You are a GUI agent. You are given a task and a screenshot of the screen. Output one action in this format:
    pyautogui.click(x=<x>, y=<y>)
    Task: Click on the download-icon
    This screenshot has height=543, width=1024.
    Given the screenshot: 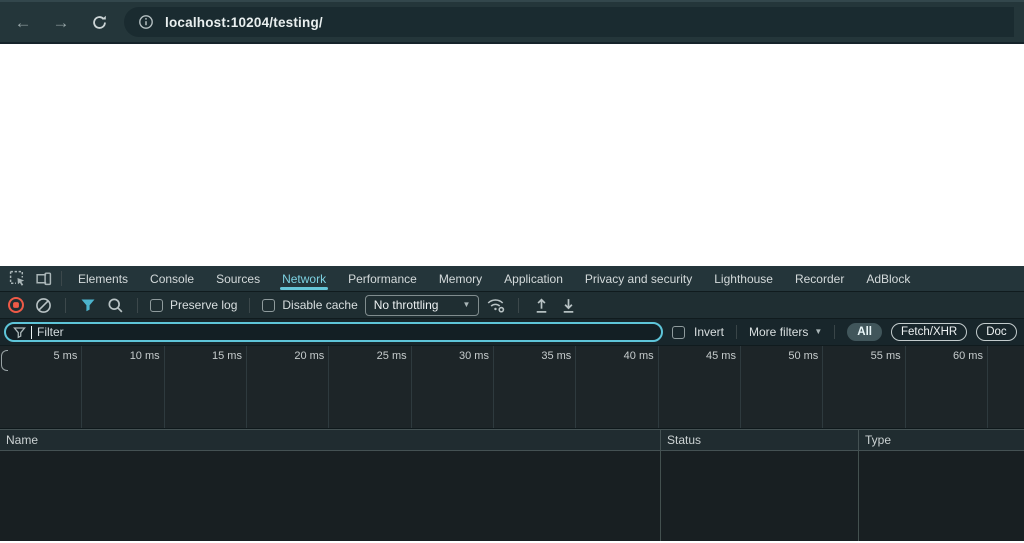 What is the action you would take?
    pyautogui.click(x=568, y=305)
    